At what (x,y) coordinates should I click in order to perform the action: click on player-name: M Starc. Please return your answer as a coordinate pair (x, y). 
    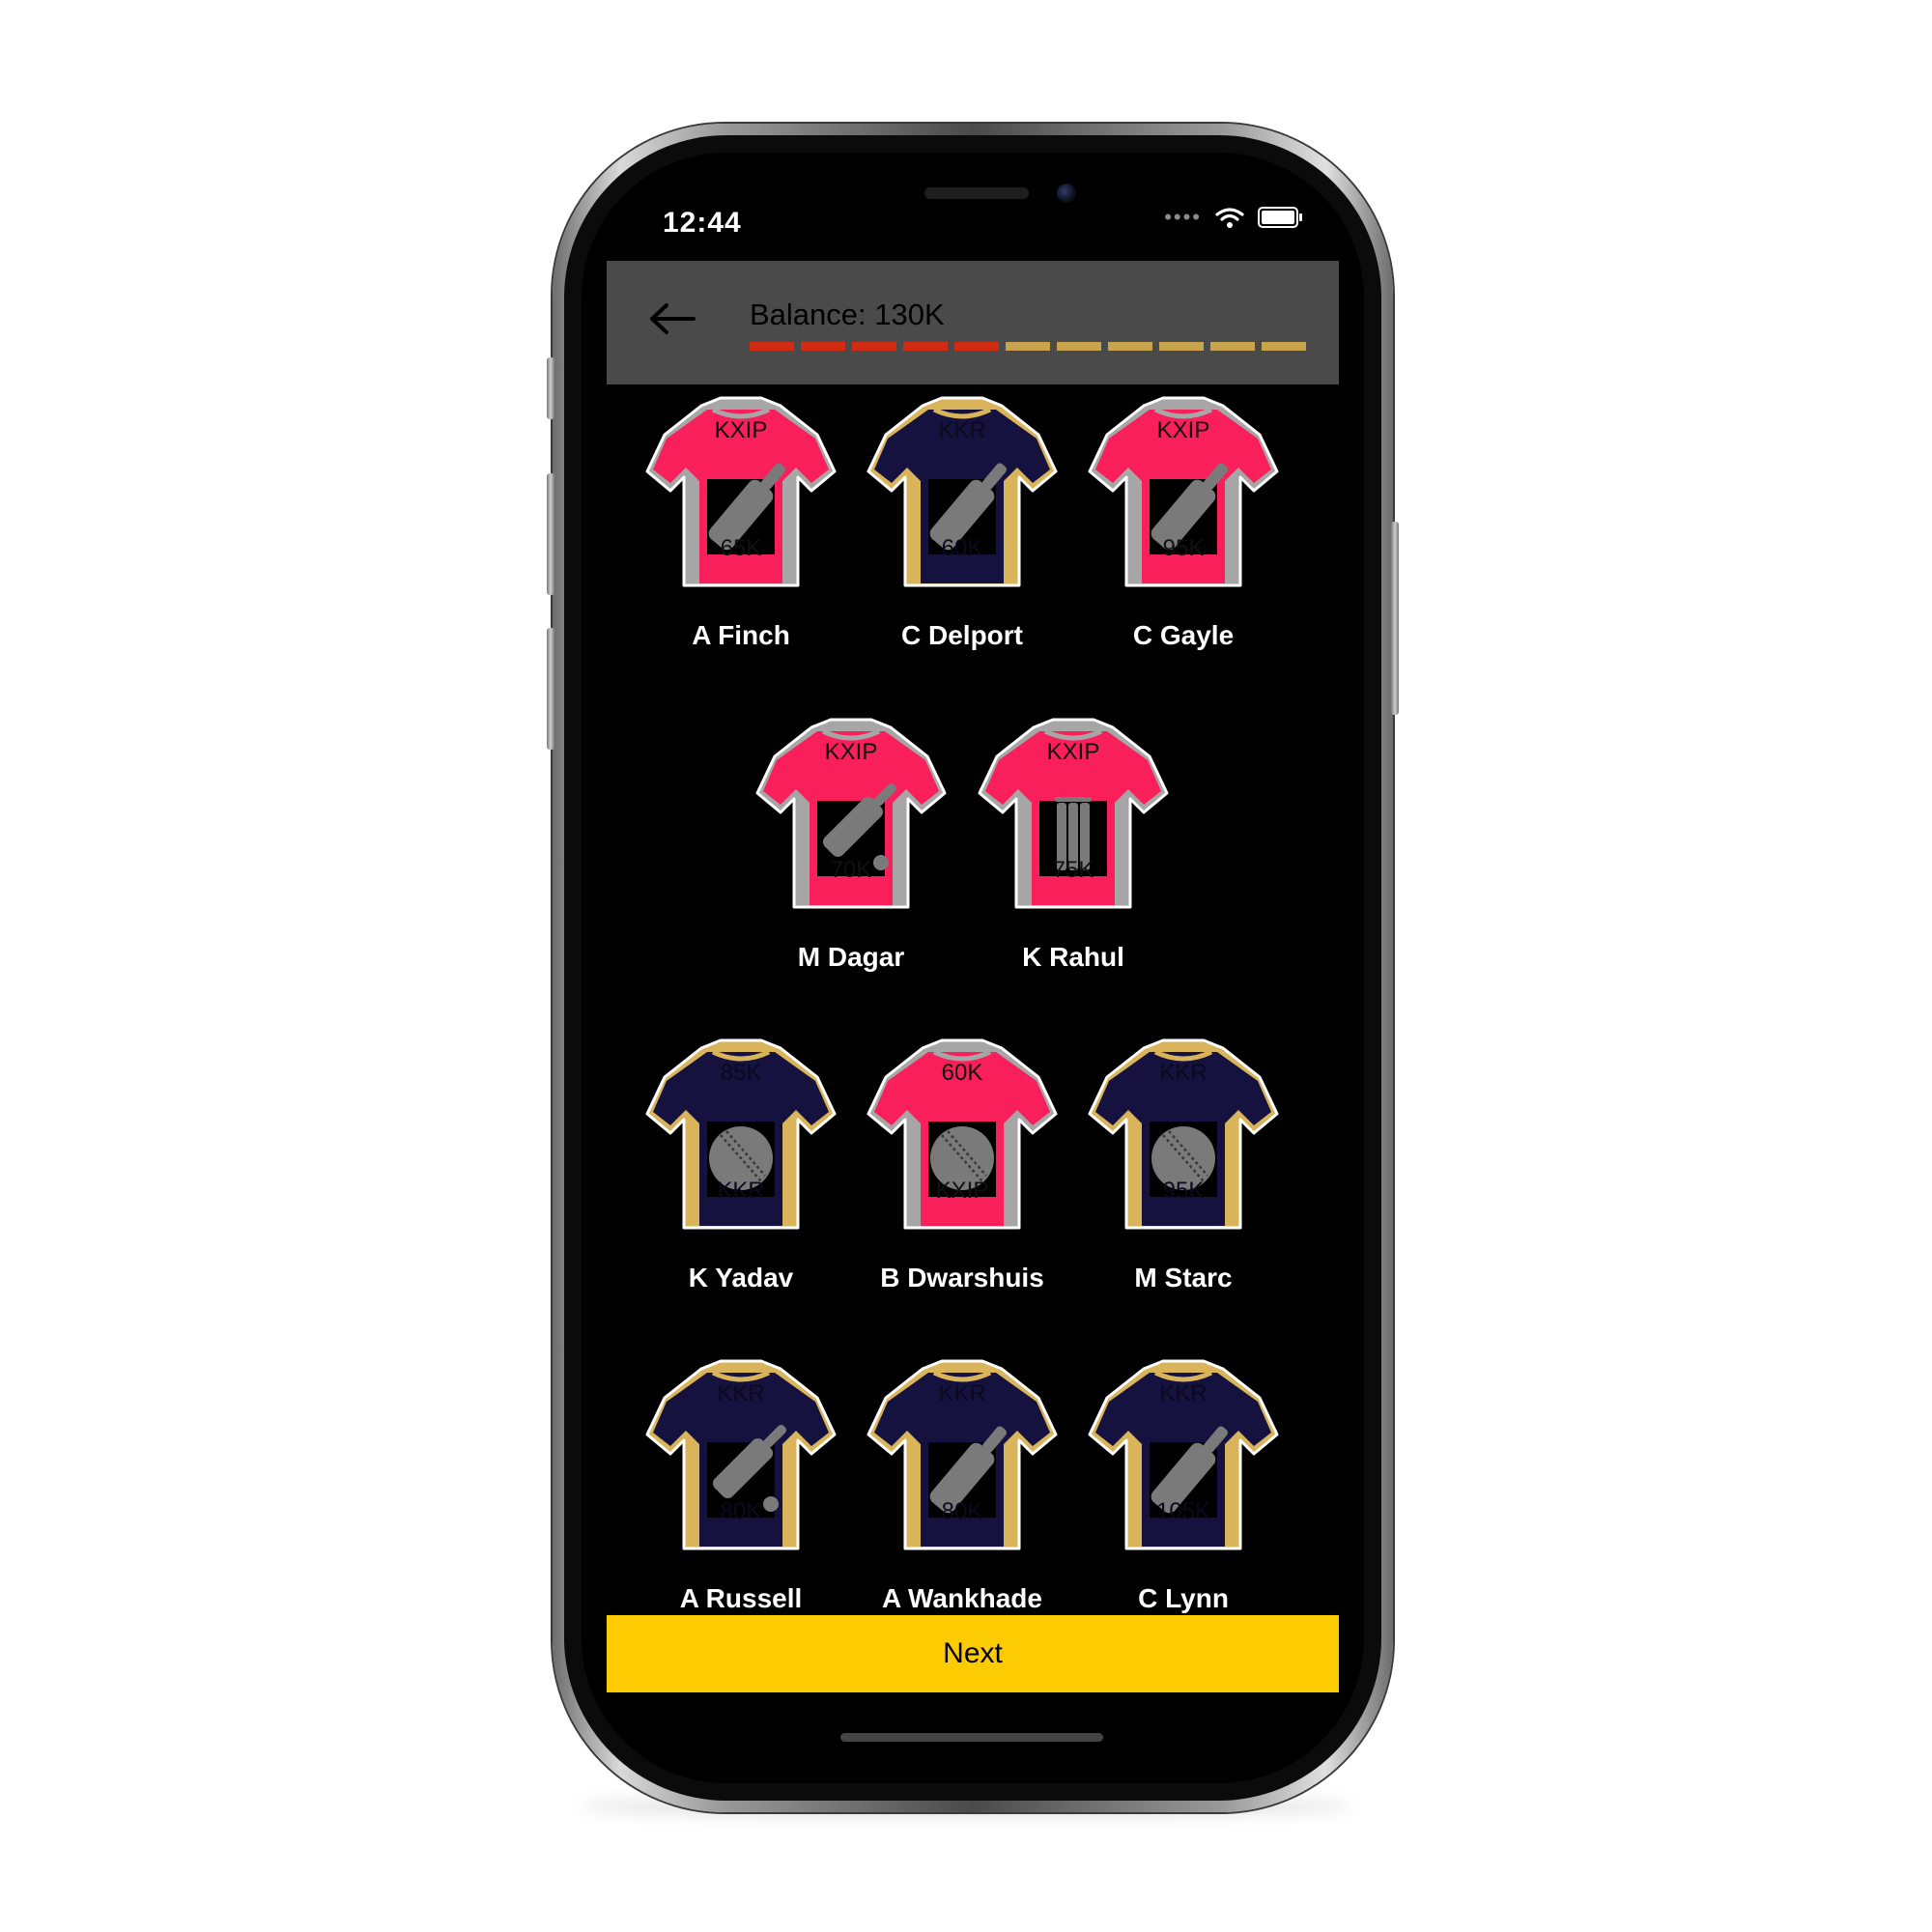
    Looking at the image, I should click on (1183, 1278).